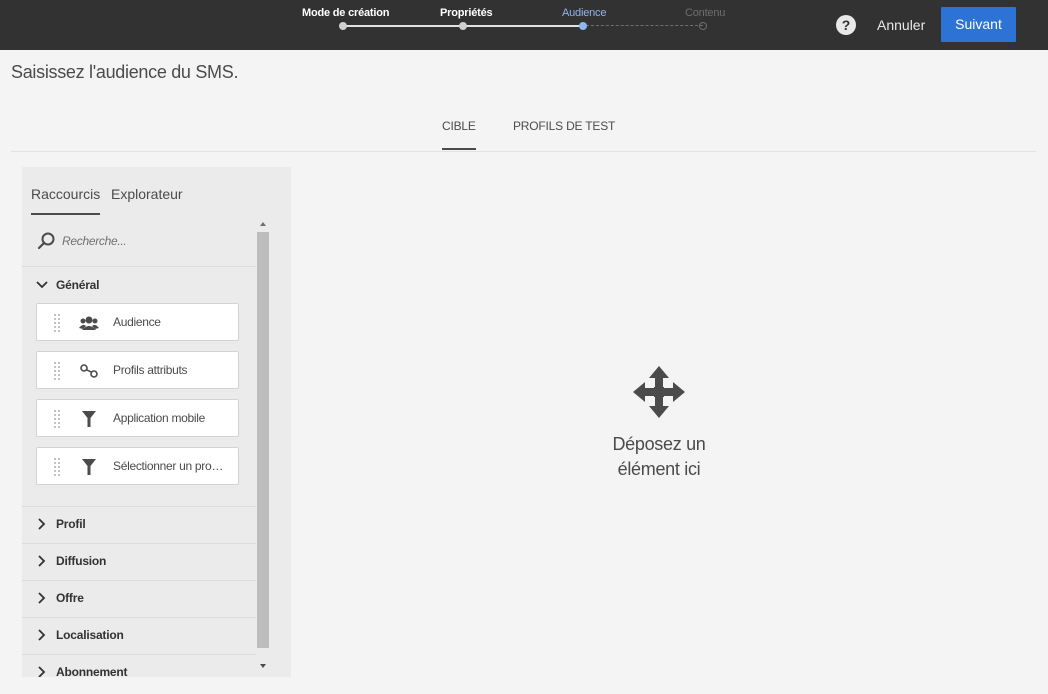 The image size is (1048, 694). I want to click on step-contenu: Contenu, so click(705, 13).